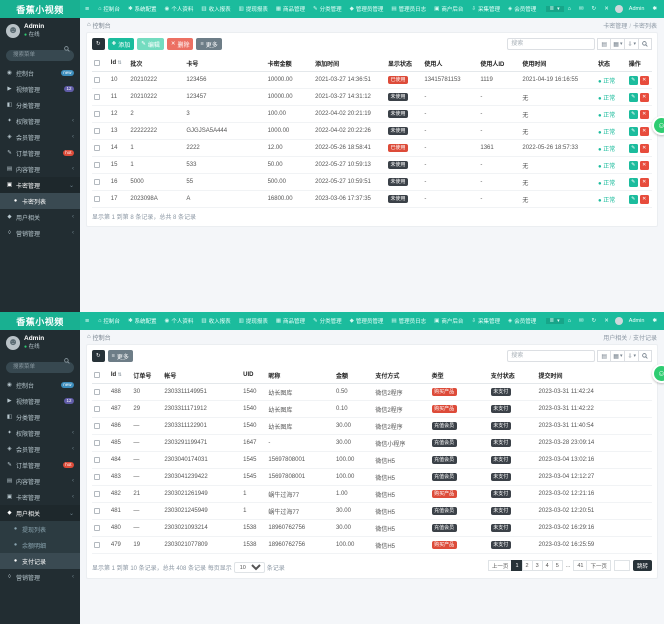 This screenshot has height=624, width=664. What do you see at coordinates (642, 565) in the screenshot?
I see `jump-button: 跳转` at bounding box center [642, 565].